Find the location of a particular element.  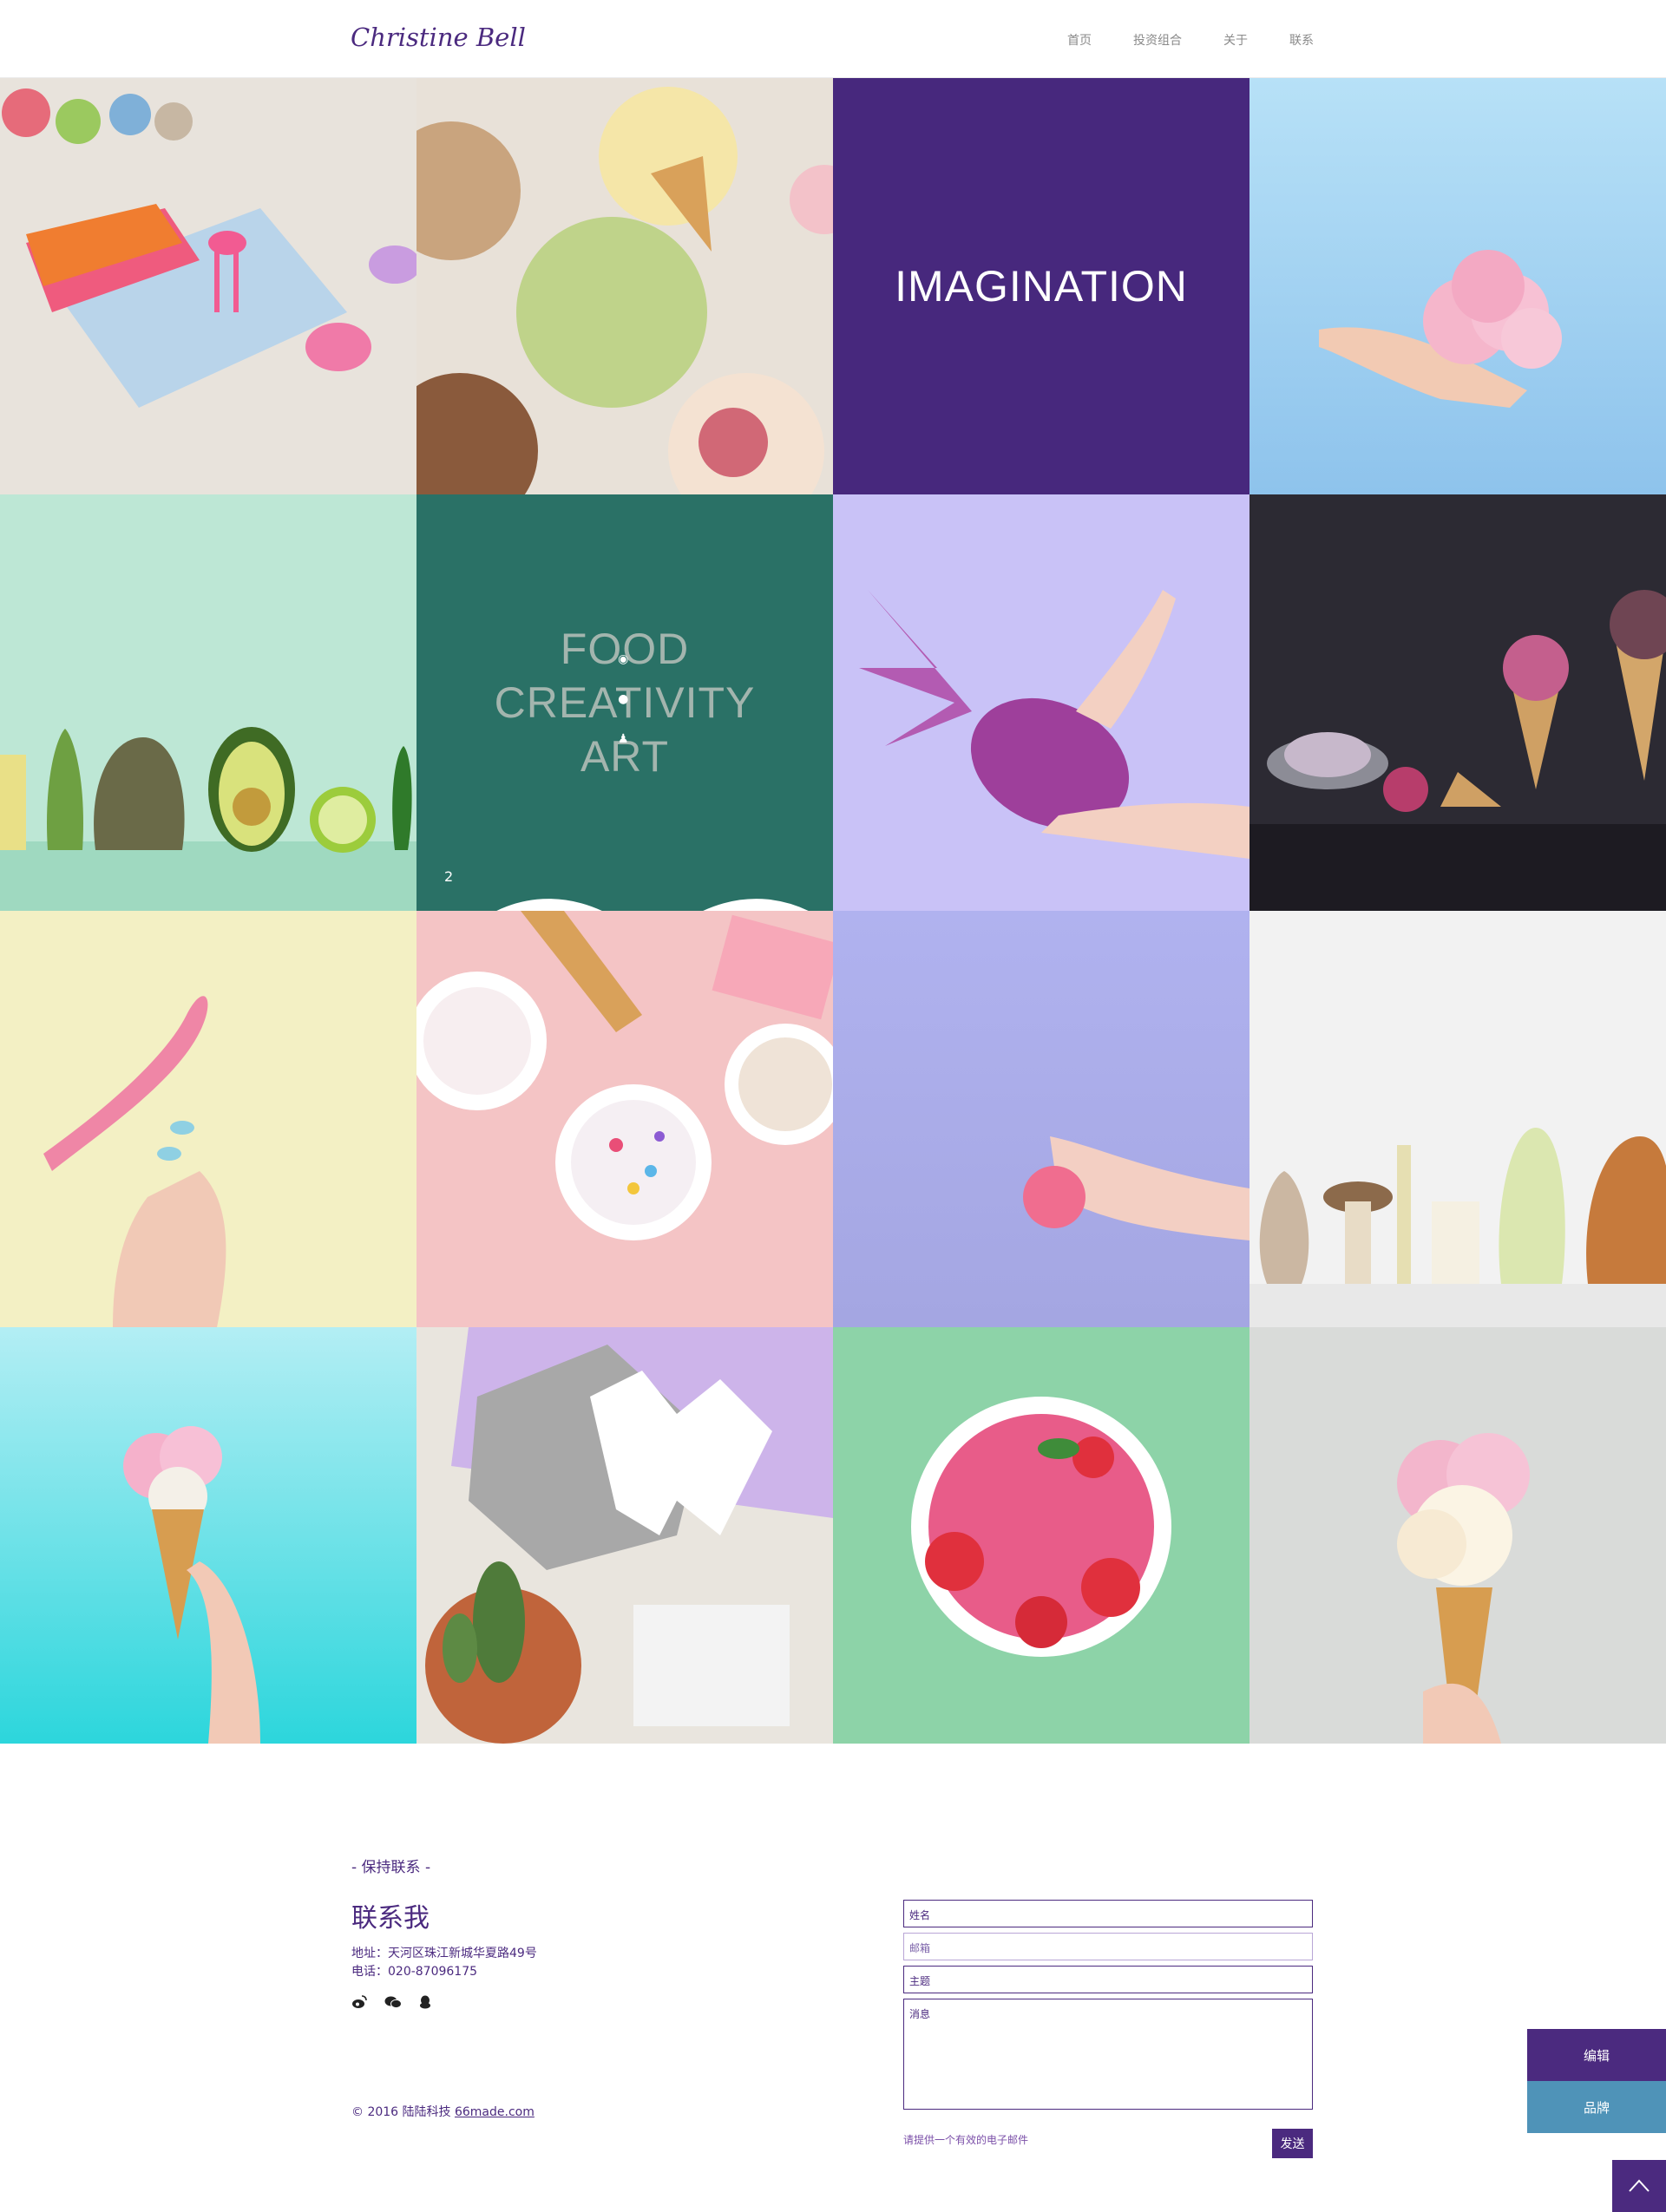

imagination-title: IMAGINATION is located at coordinates (1041, 286).